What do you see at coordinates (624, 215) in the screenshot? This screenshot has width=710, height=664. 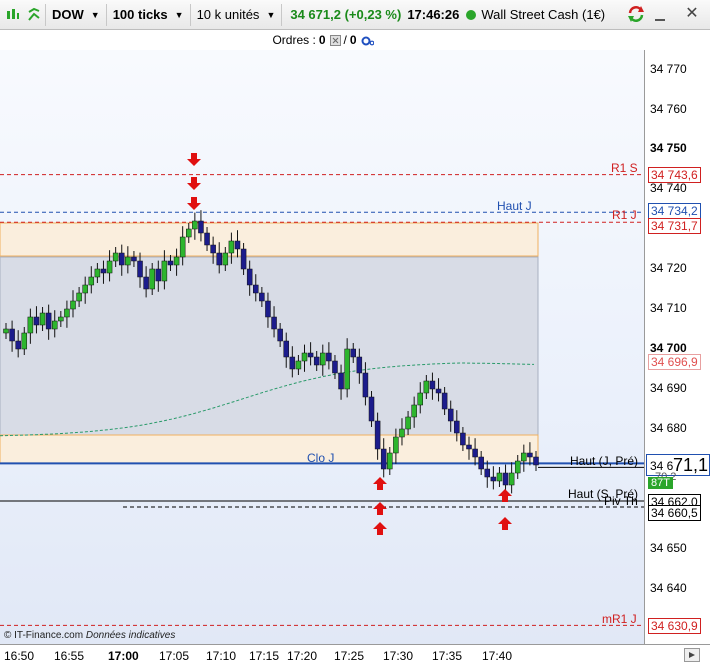 I see `r1j-line-label: R1 J` at bounding box center [624, 215].